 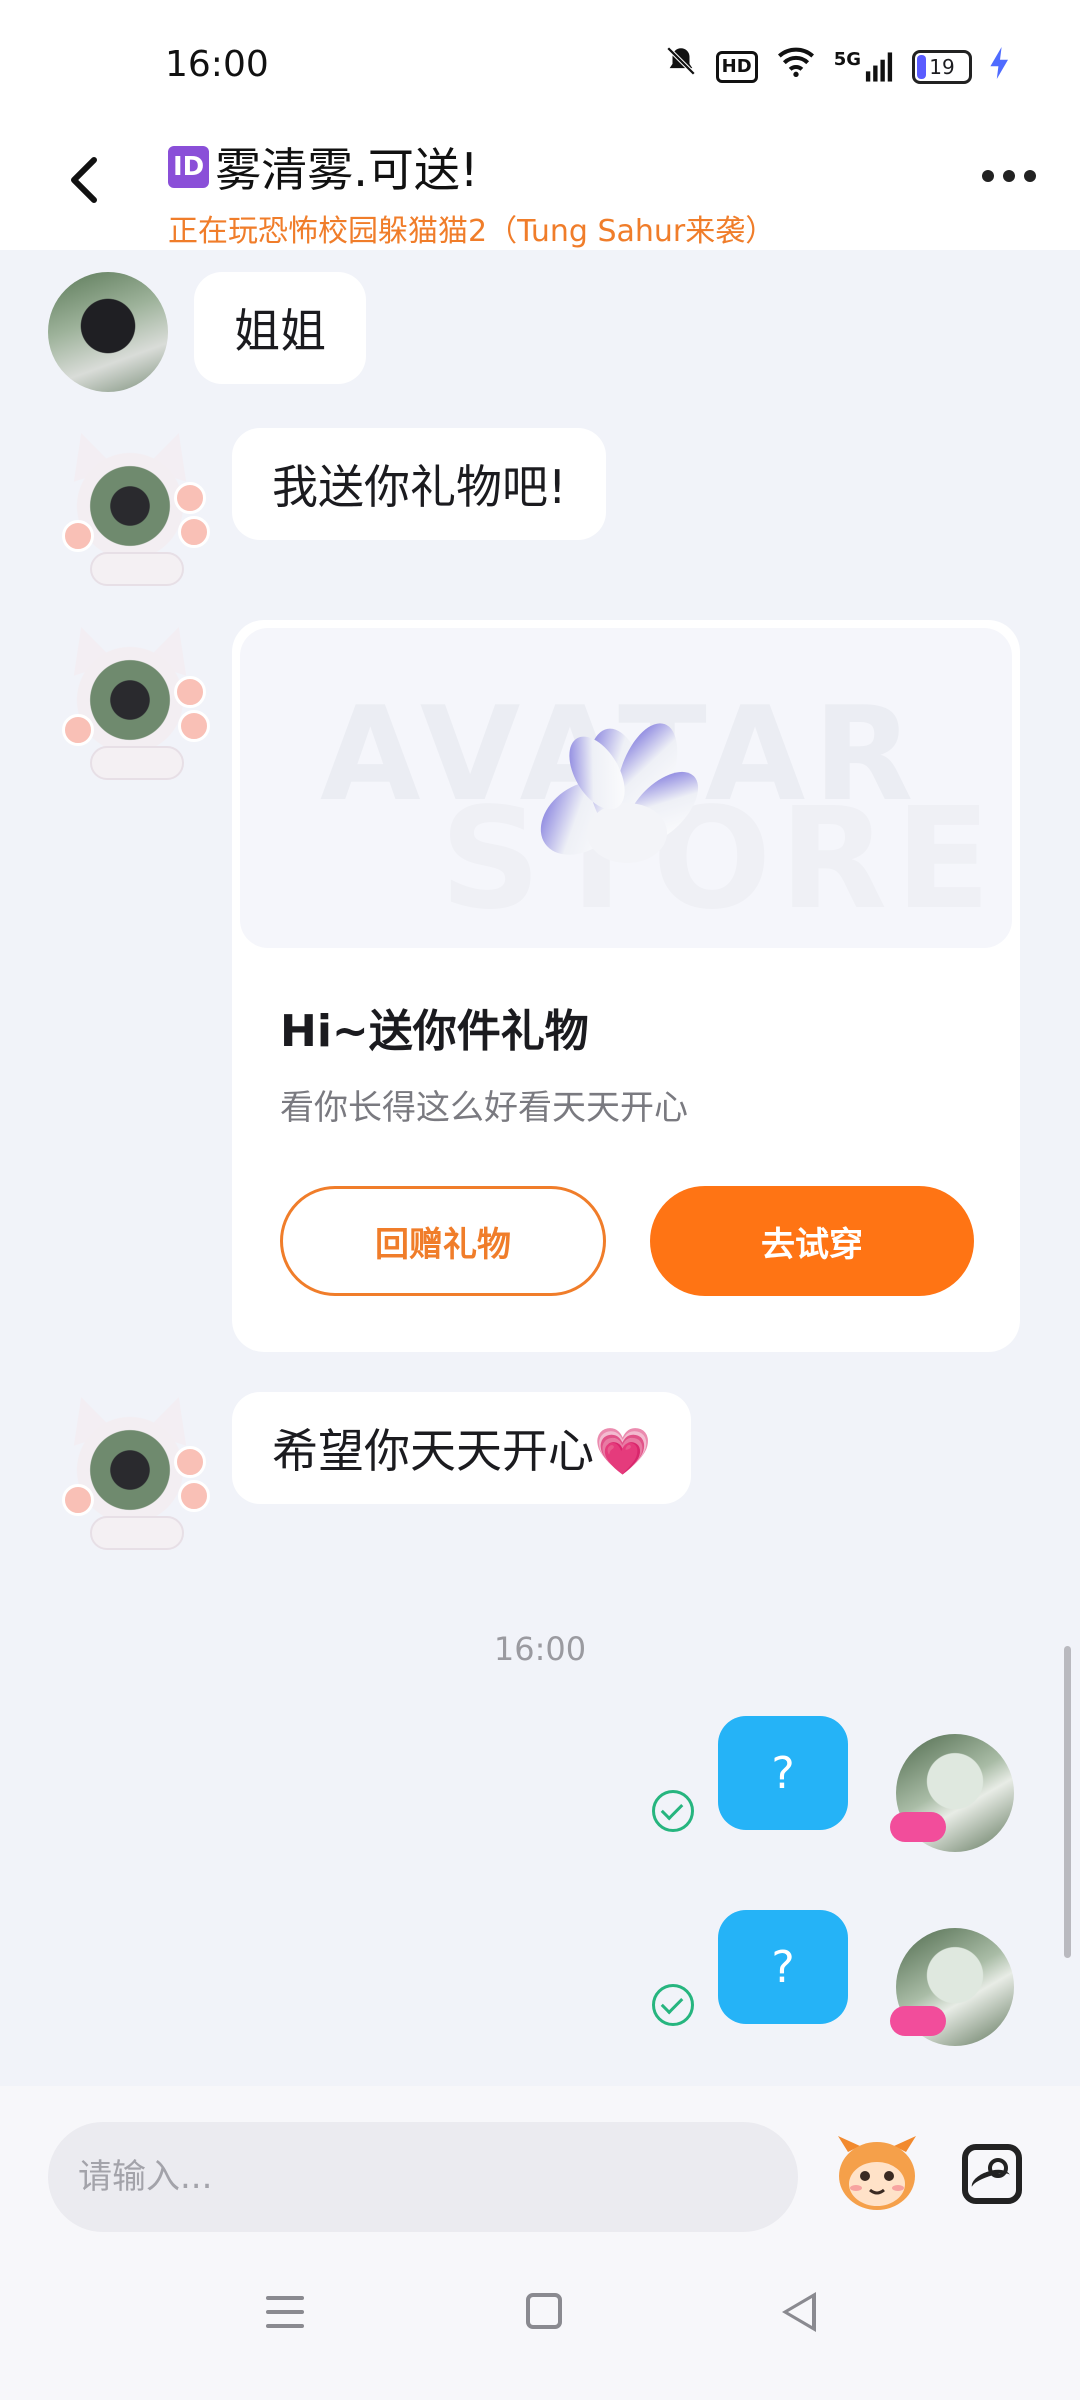 I want to click on system-nav-bar, so click(x=540, y=2318).